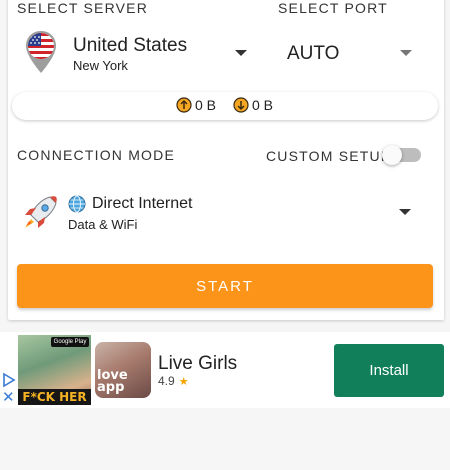  I want to click on ad-rating: 4.9 ★, so click(173, 381).